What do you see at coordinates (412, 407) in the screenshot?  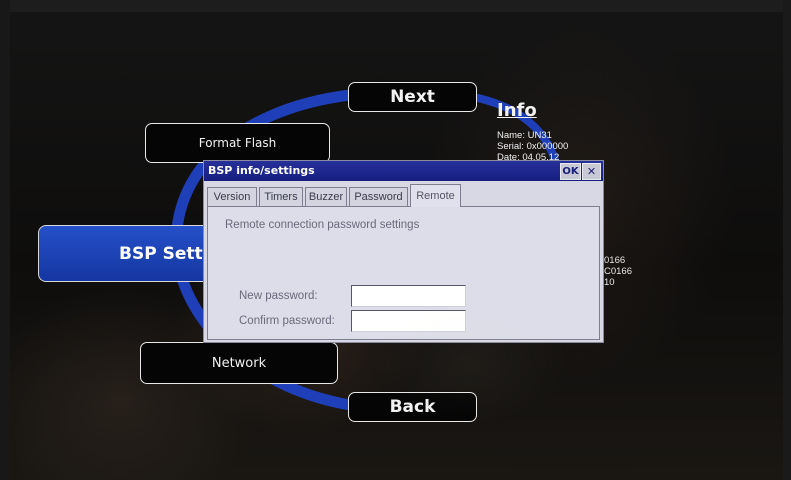 I see `back-button: Back` at bounding box center [412, 407].